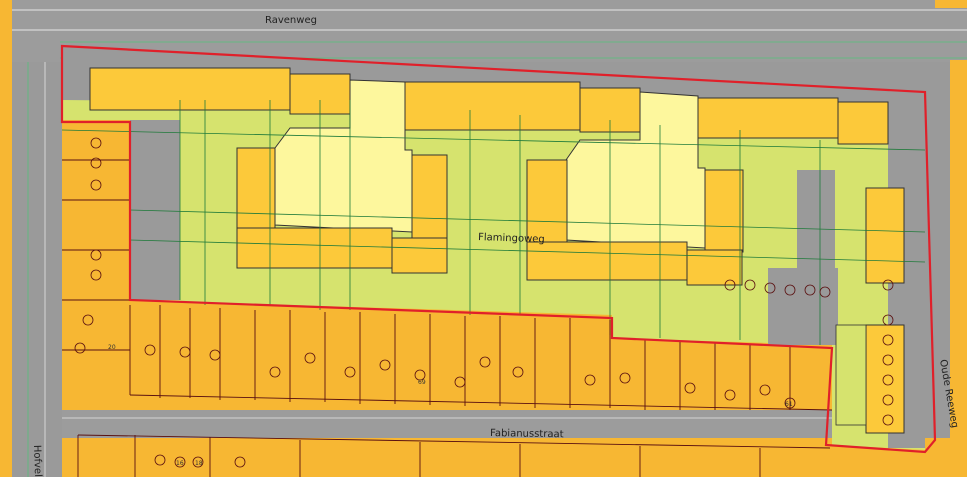  What do you see at coordinates (422, 382) in the screenshot?
I see `house-number-69: 69` at bounding box center [422, 382].